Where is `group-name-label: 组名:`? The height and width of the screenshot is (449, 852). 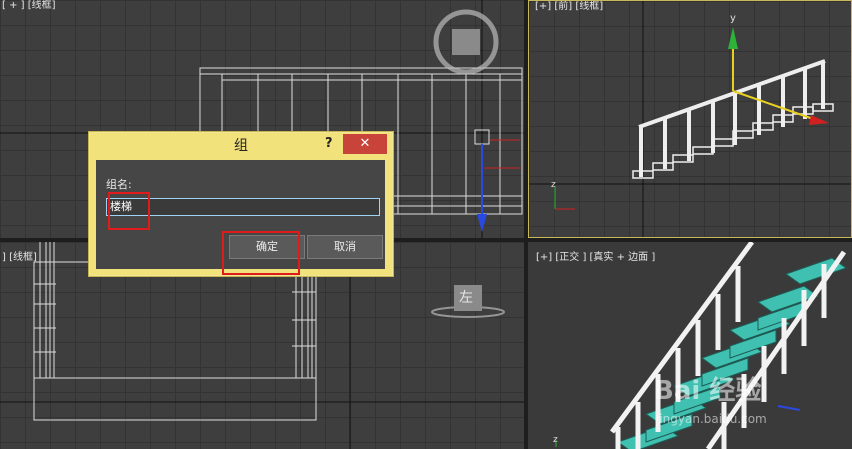
group-name-label: 组名: is located at coordinates (119, 184).